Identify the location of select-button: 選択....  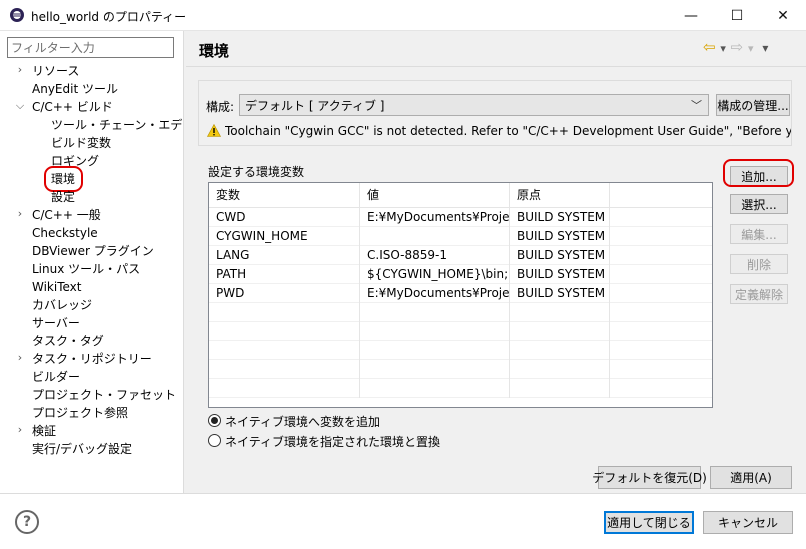
(759, 204).